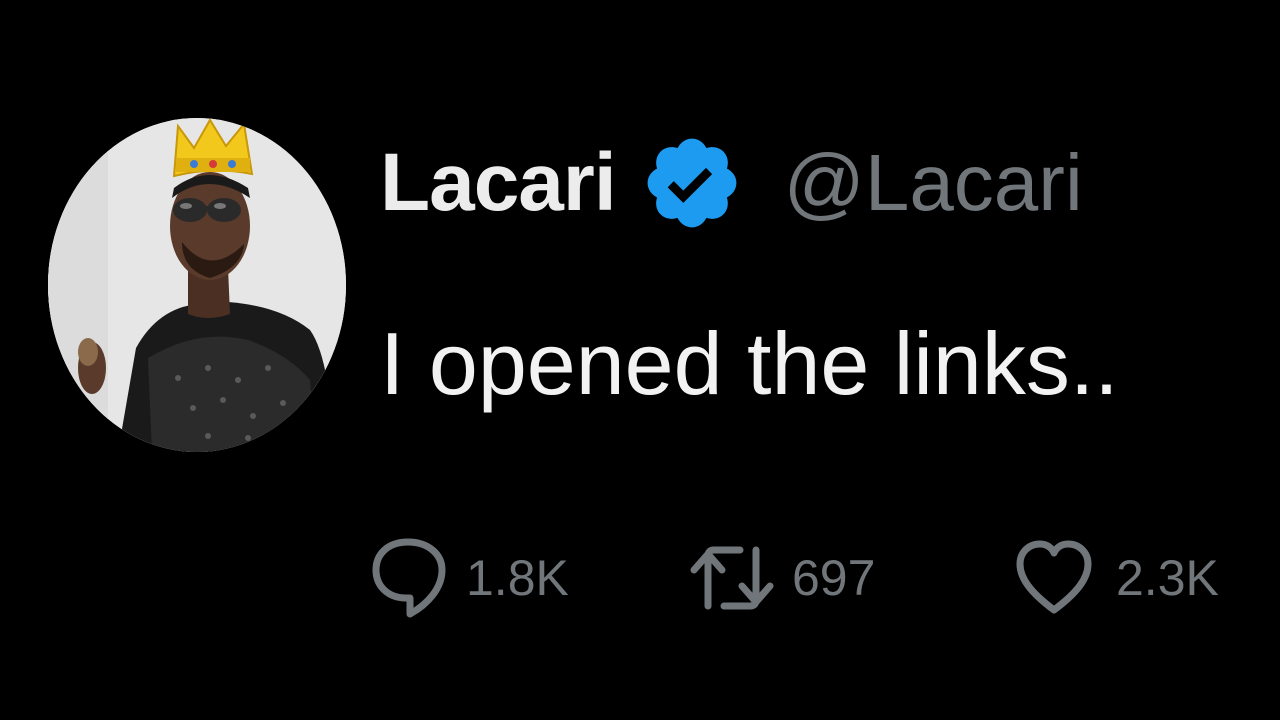 The image size is (1280, 720). Describe the element at coordinates (1167, 578) in the screenshot. I see `like-count: 2.3K` at that location.